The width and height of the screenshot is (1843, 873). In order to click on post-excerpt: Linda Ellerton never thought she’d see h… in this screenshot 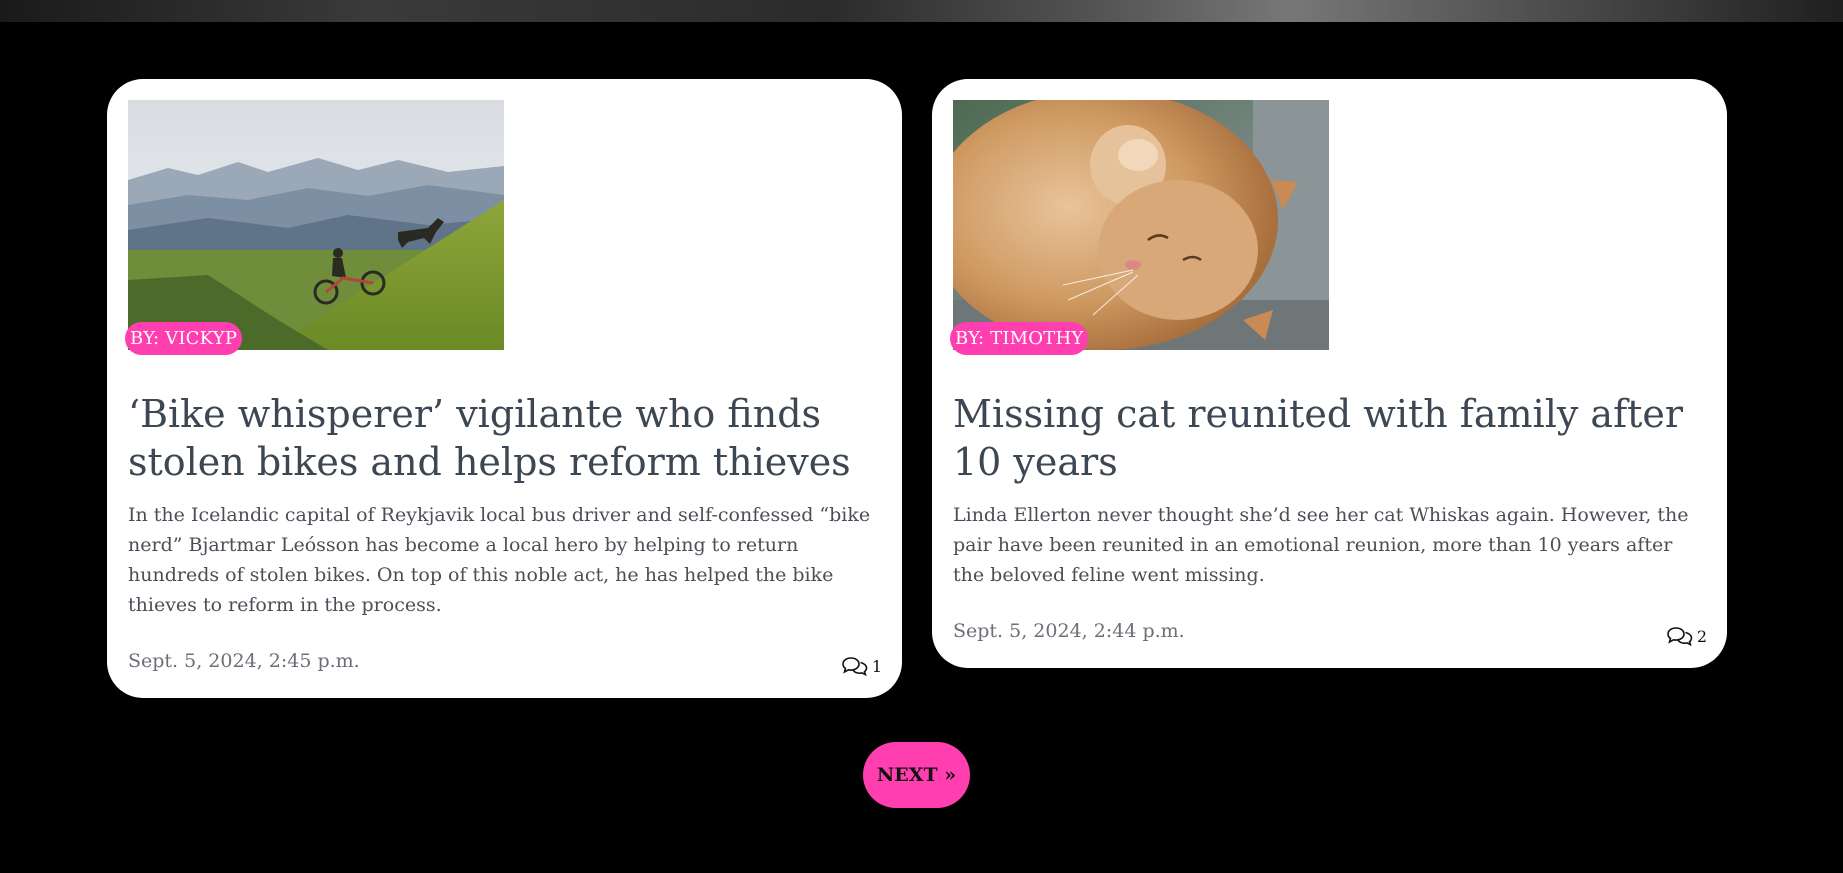, I will do `click(1321, 545)`.